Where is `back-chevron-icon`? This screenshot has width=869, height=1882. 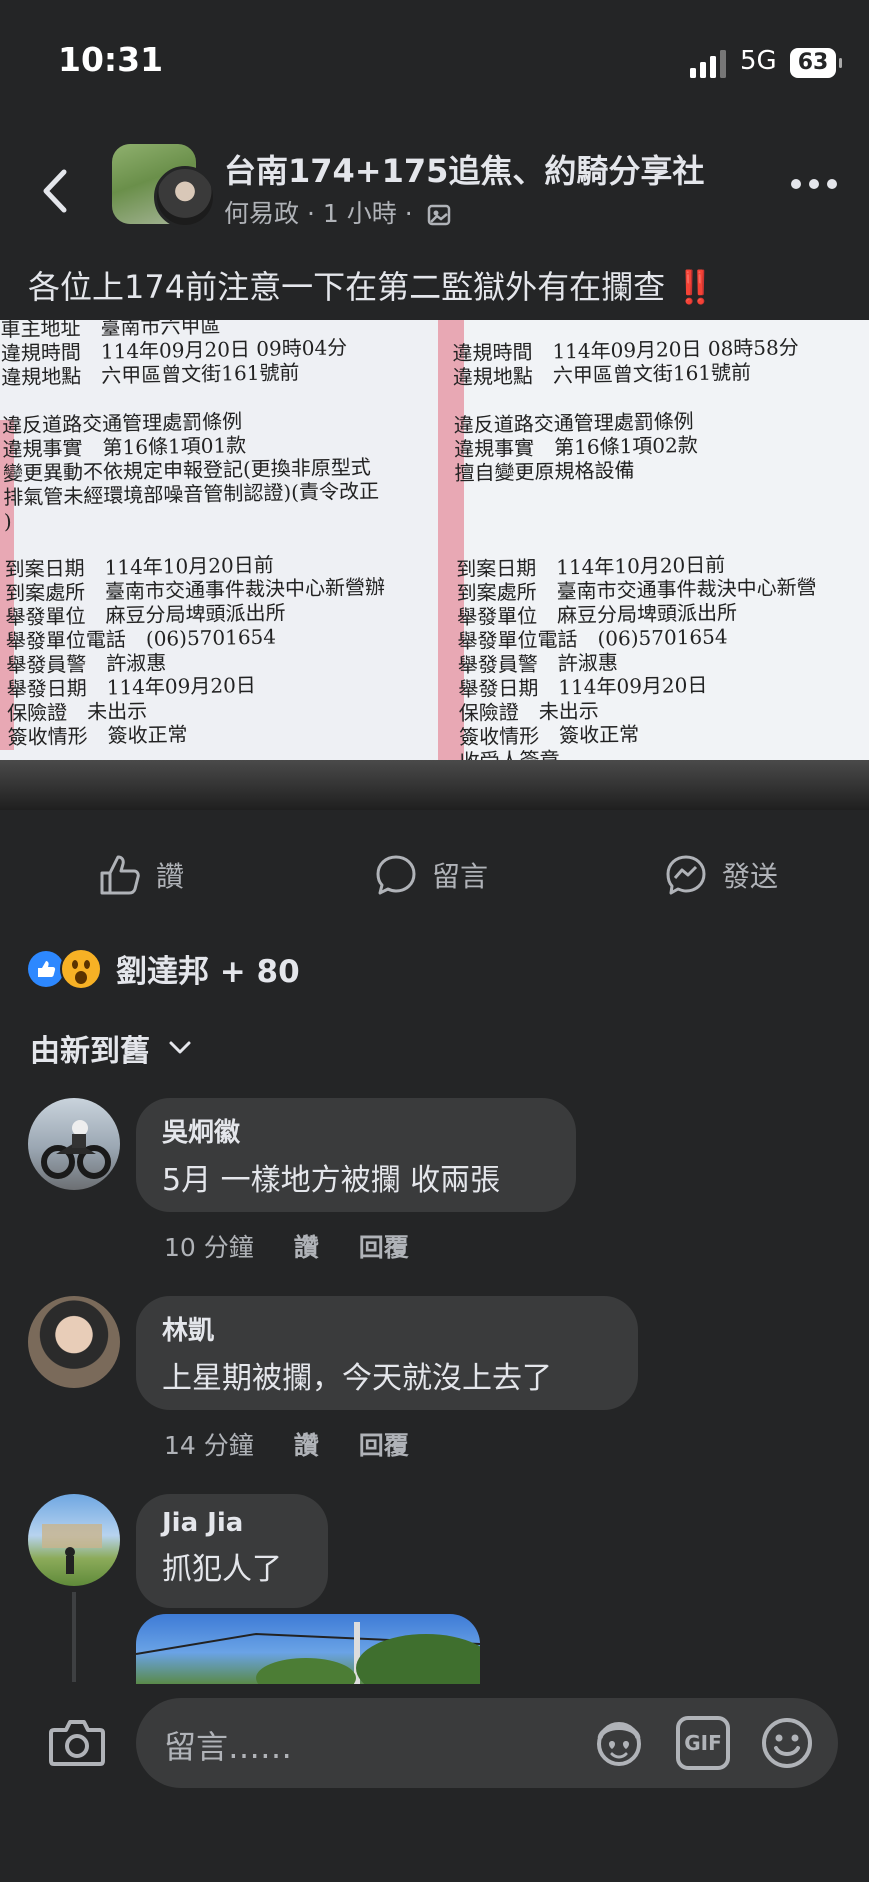 back-chevron-icon is located at coordinates (56, 191).